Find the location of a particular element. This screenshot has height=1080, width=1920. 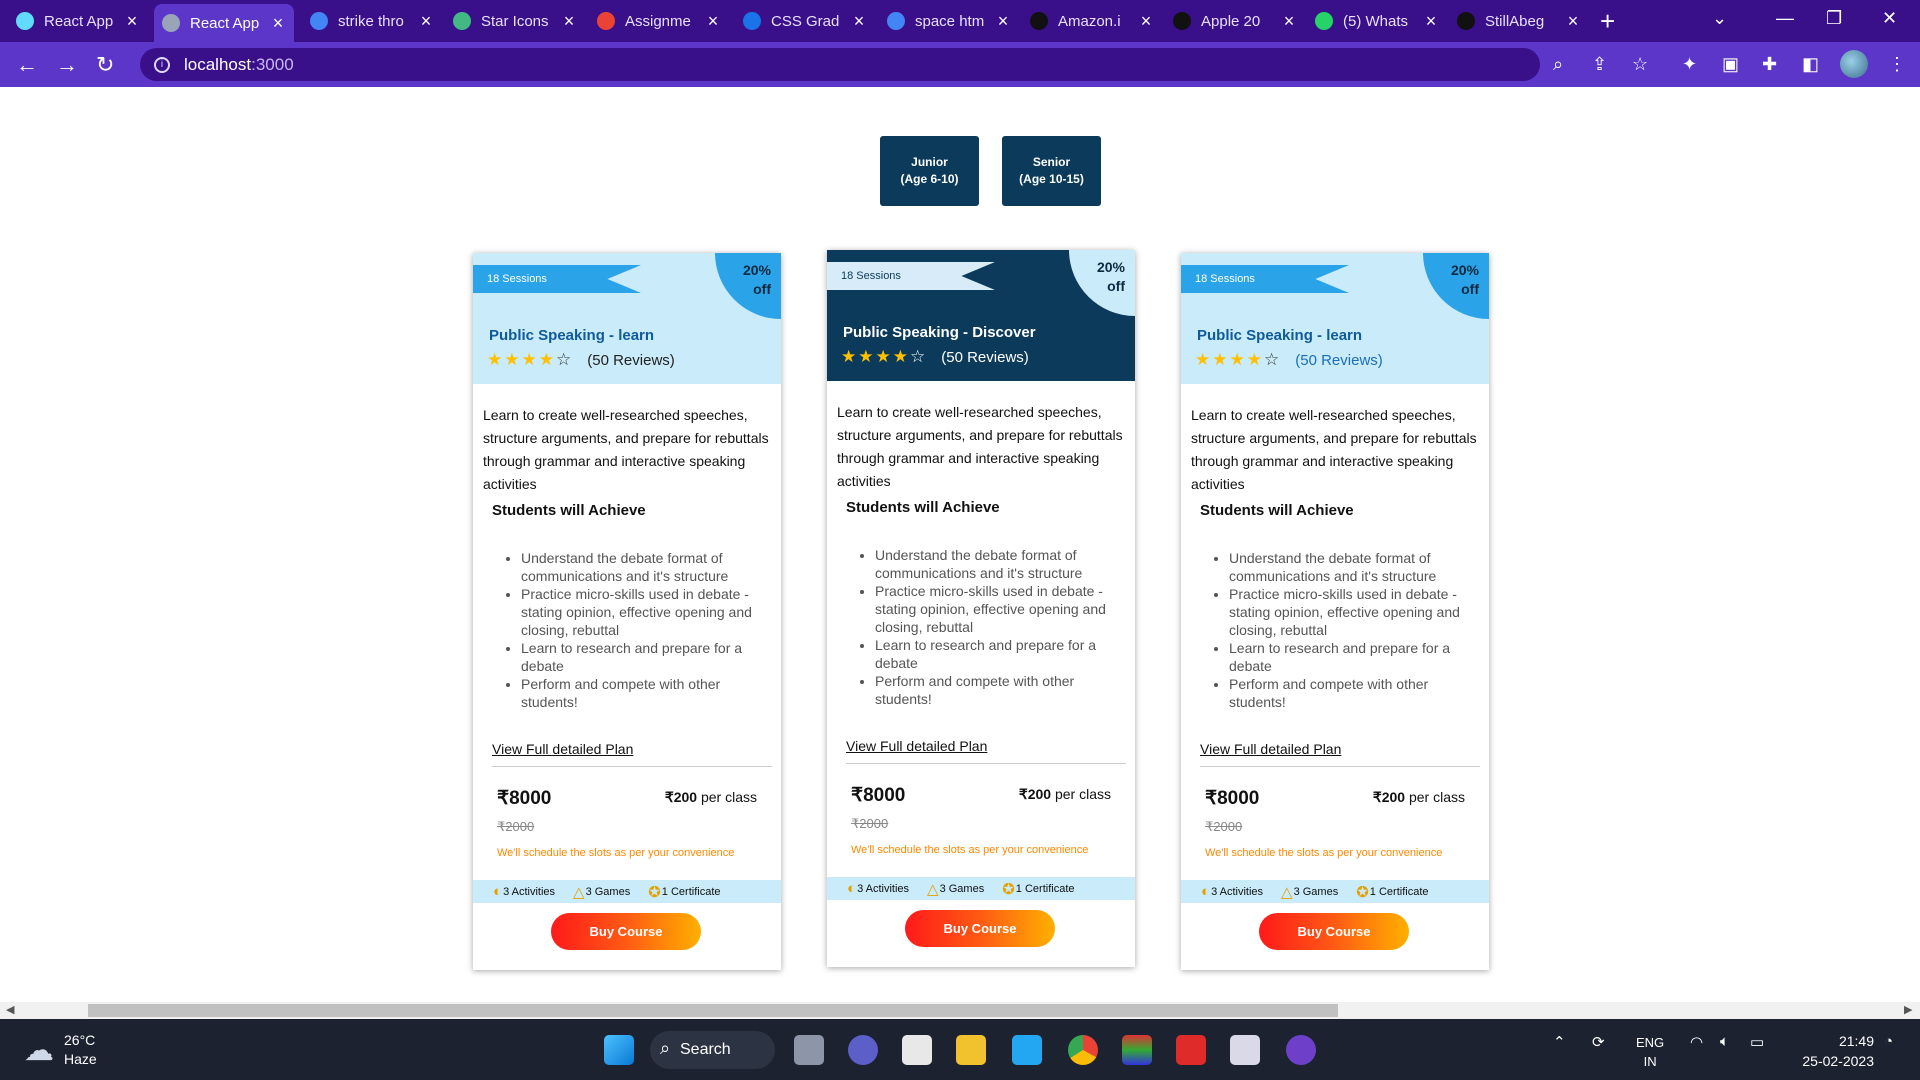

amazon-icon is located at coordinates (1039, 21).